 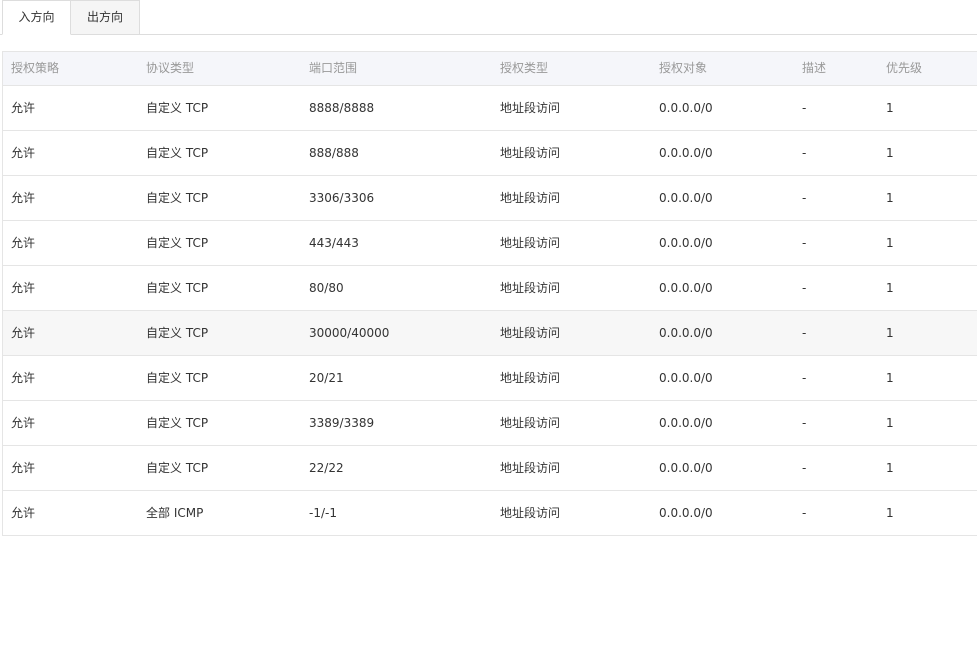 I want to click on cell-protocol: 全部 ICMP, so click(x=175, y=513).